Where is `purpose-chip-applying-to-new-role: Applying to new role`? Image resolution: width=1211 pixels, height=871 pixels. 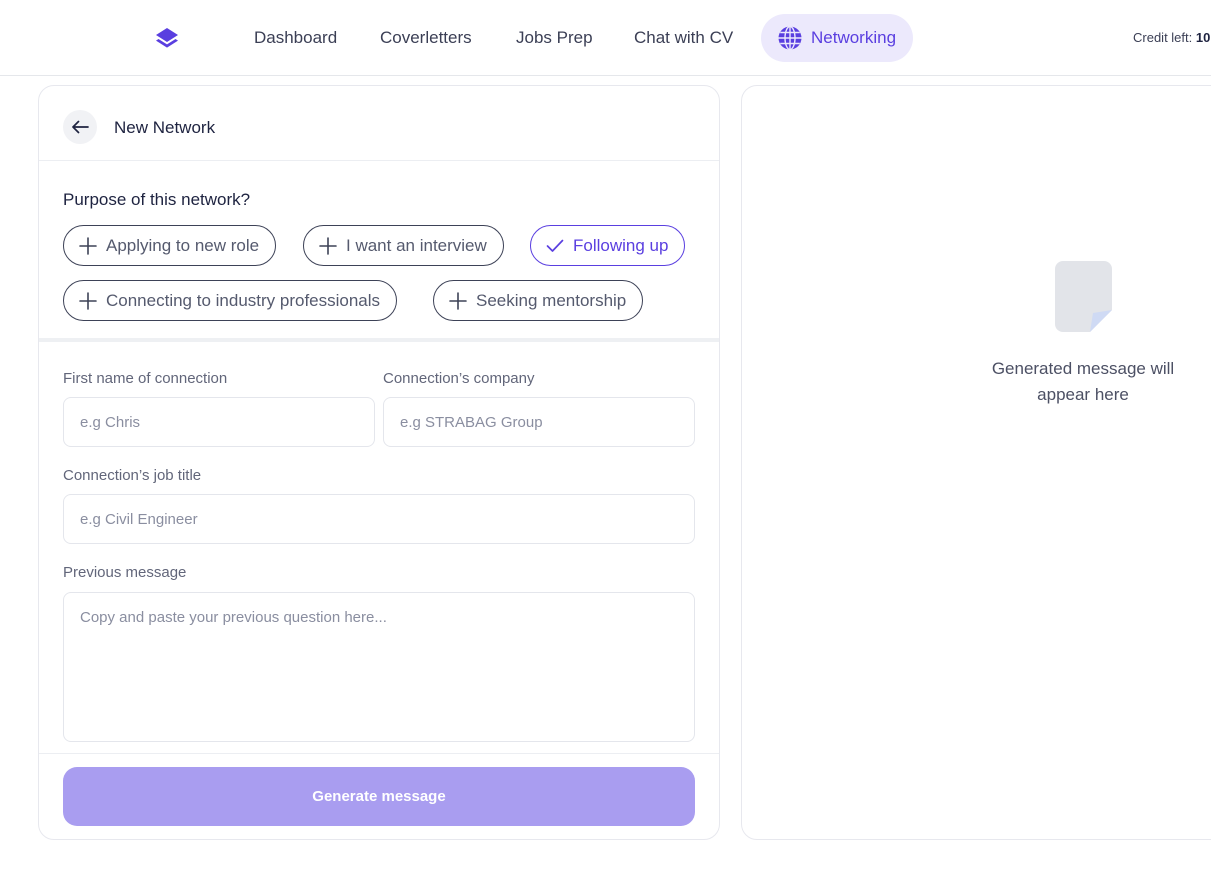 purpose-chip-applying-to-new-role: Applying to new role is located at coordinates (170, 245).